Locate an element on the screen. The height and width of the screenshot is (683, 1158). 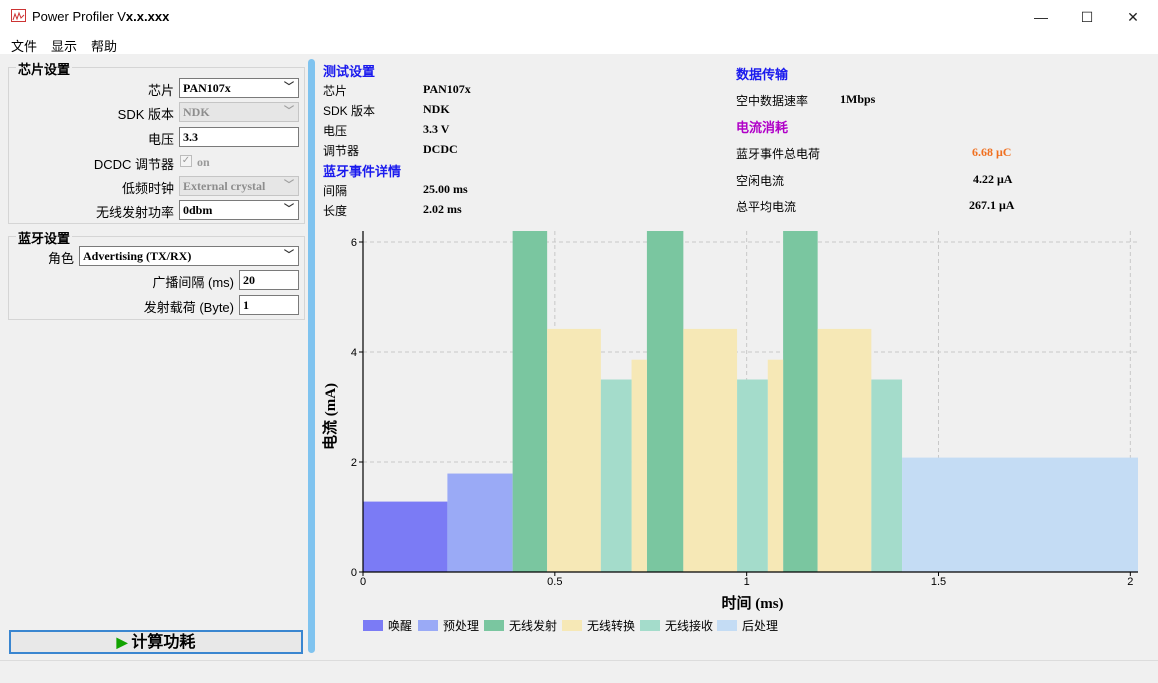
voltage-label: 电压 is located at coordinates (160, 139).